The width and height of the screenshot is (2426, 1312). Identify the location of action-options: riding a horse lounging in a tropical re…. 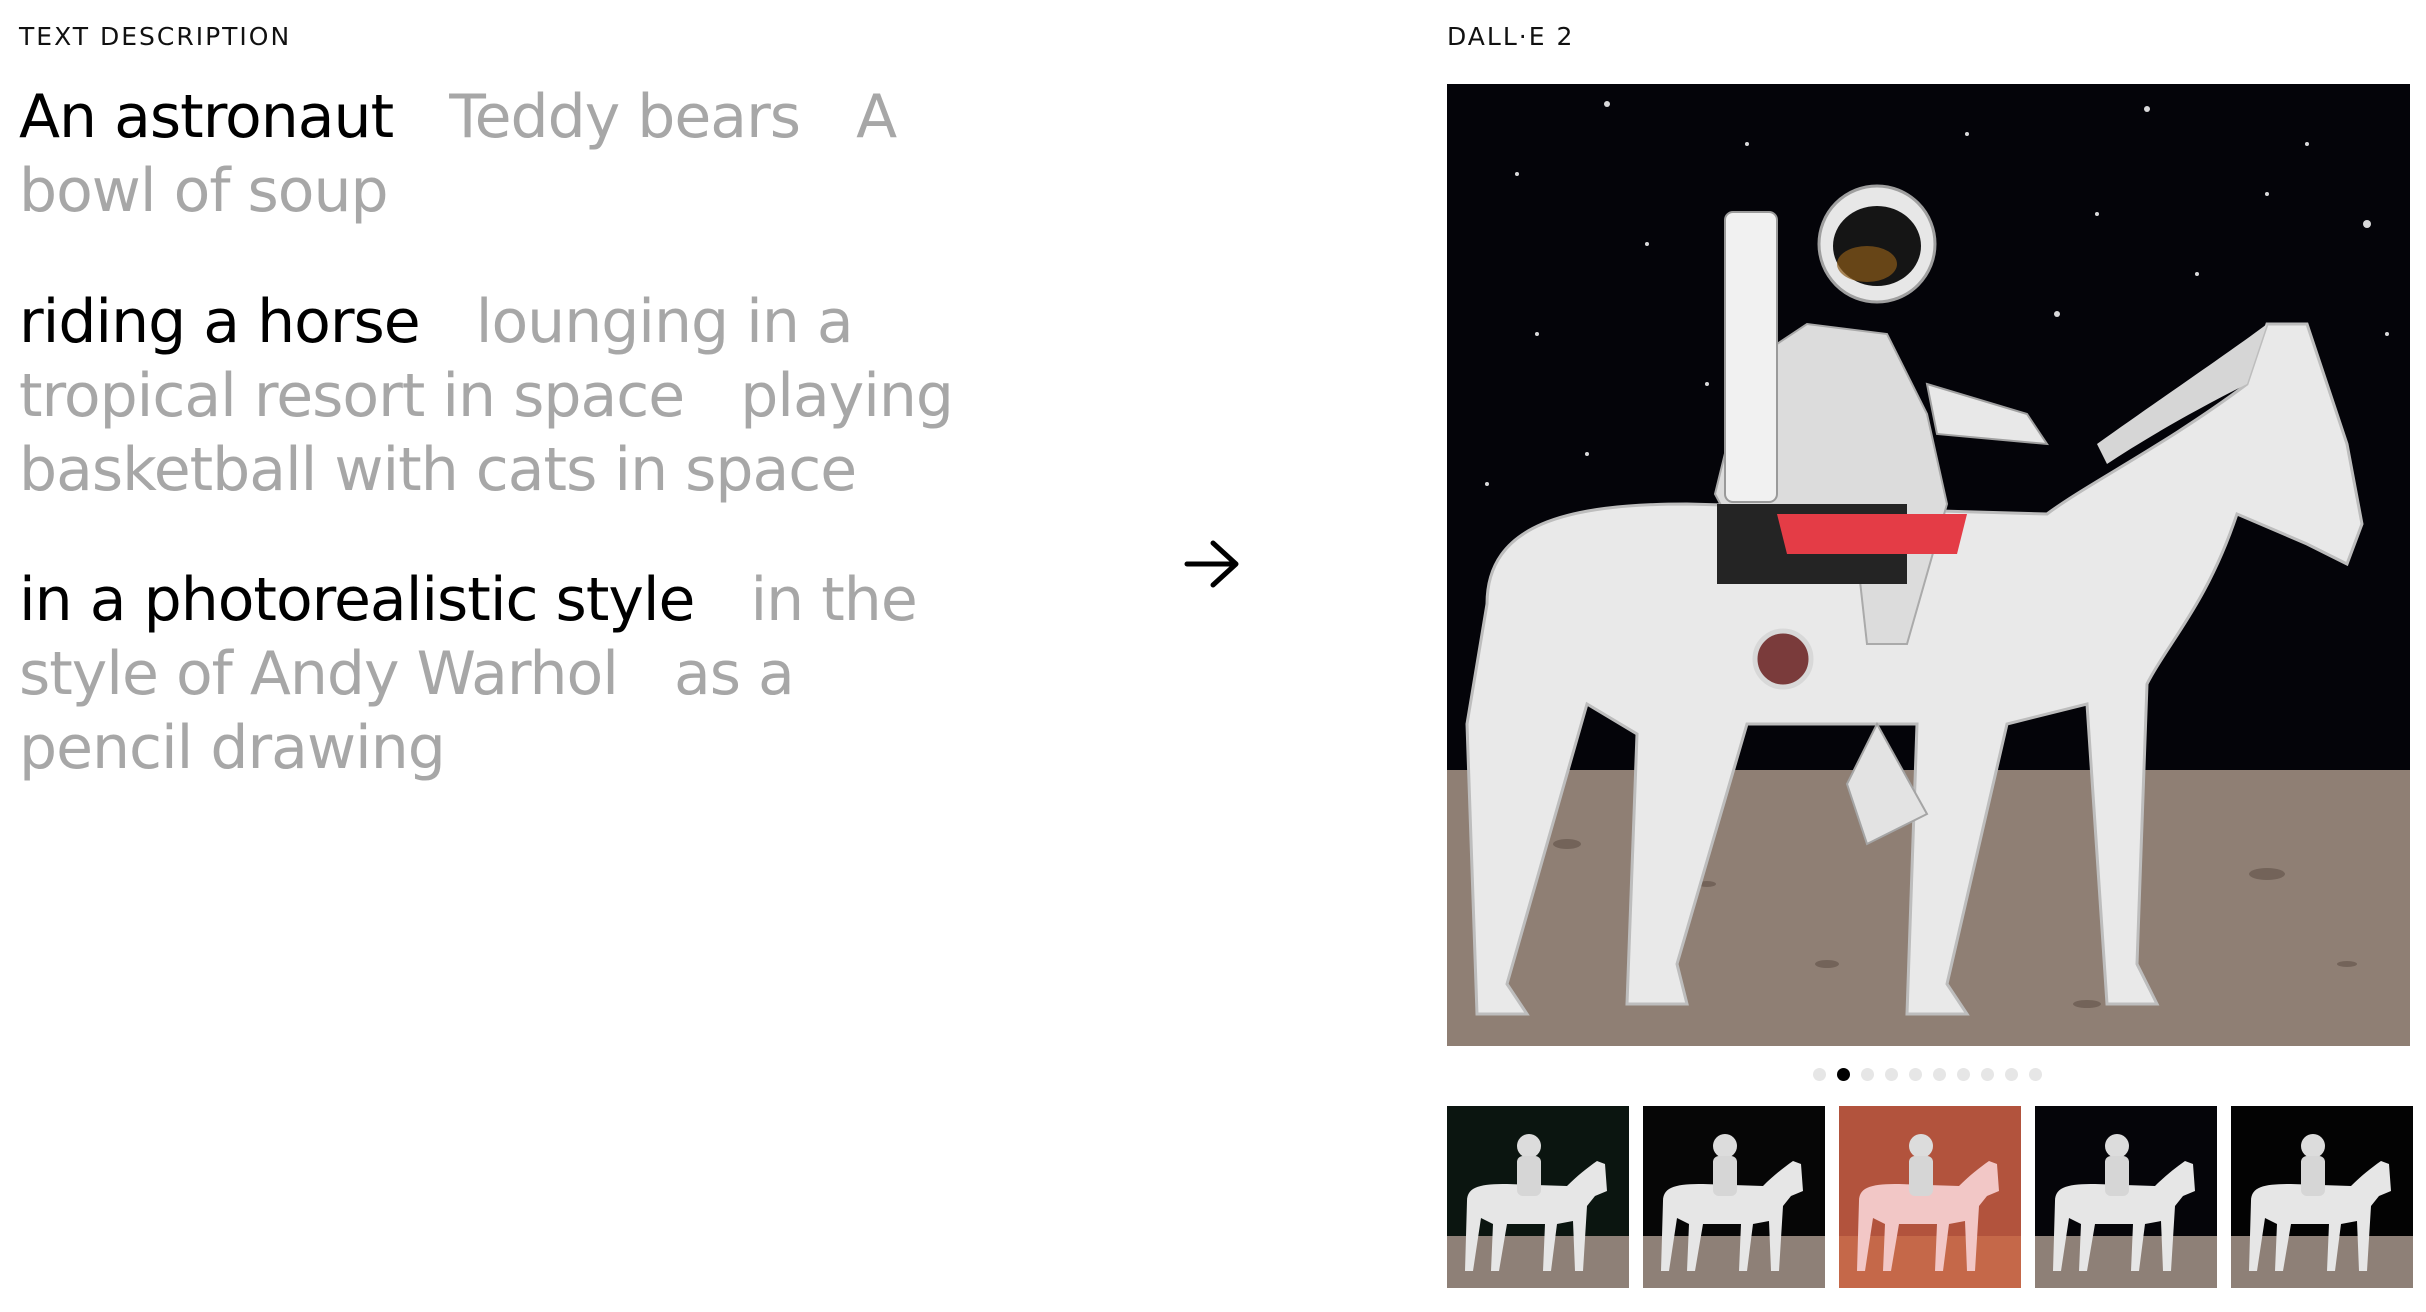
(499, 396).